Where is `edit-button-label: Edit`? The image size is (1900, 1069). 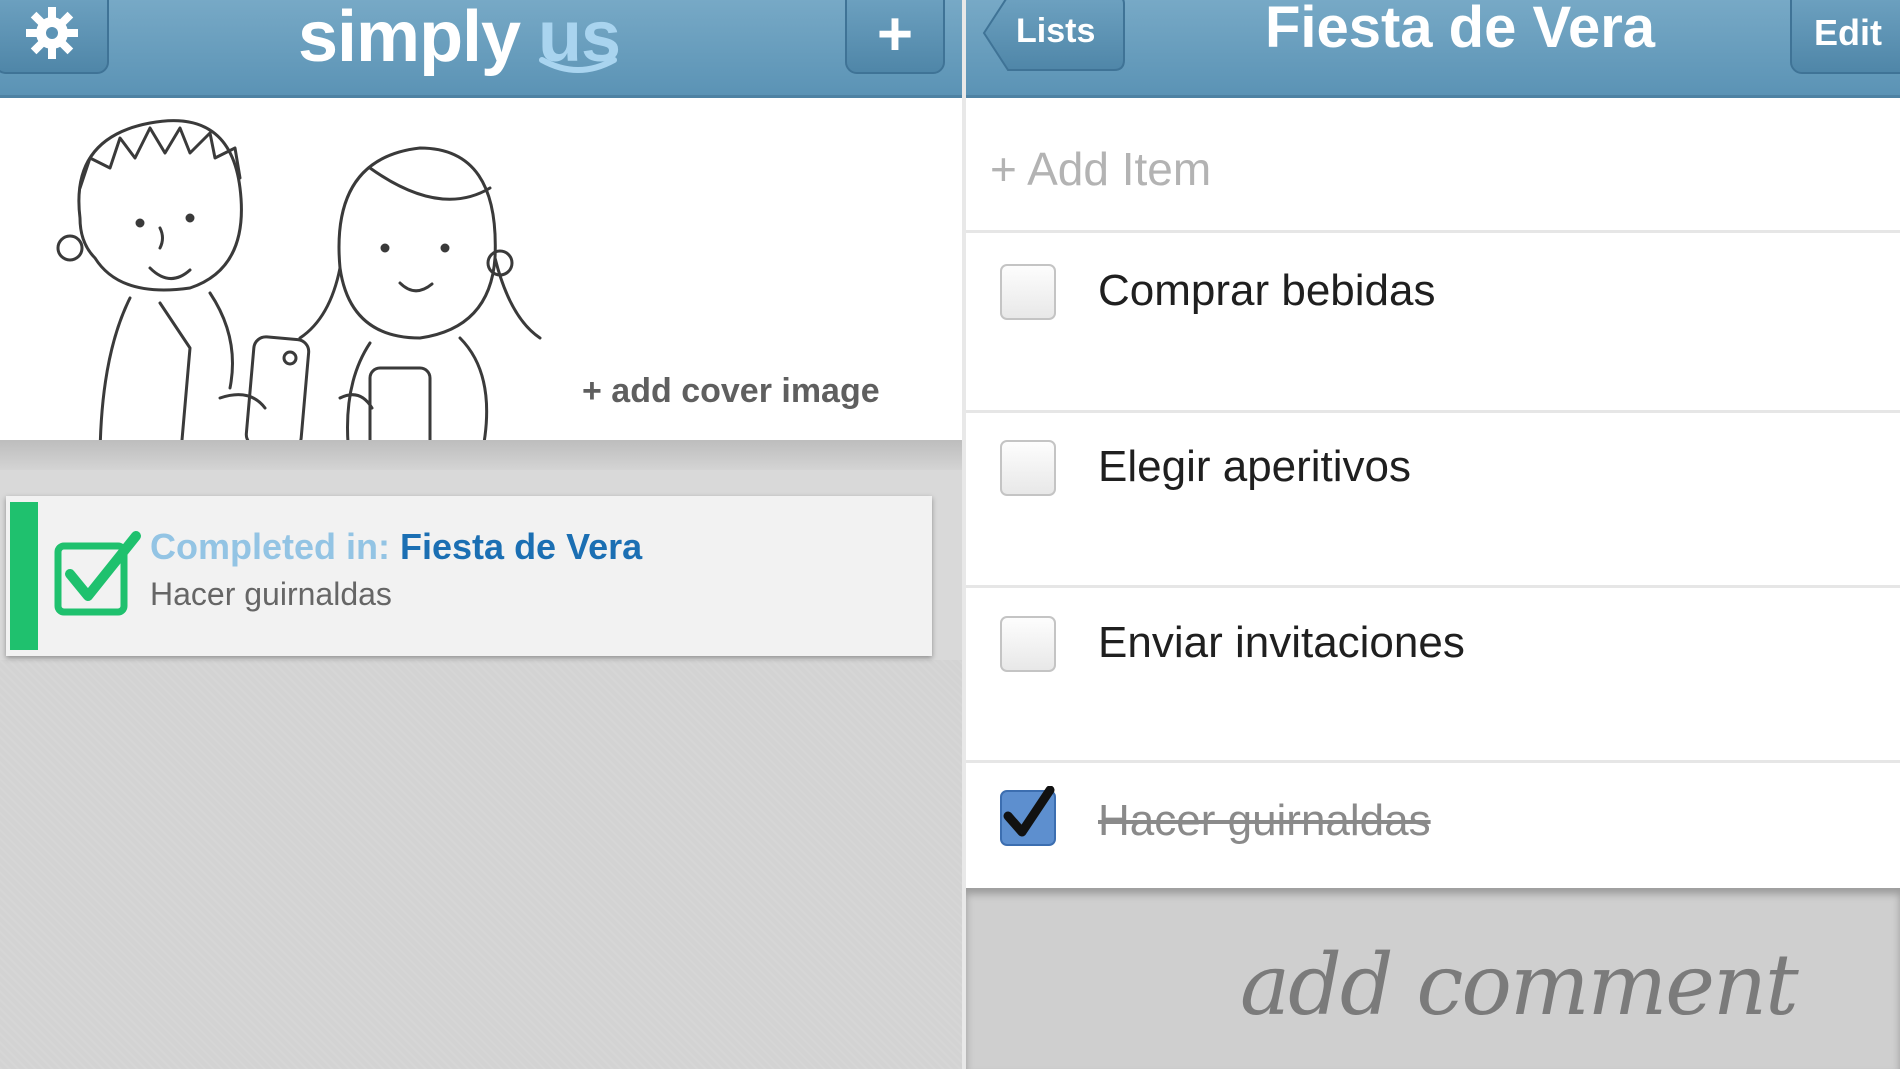
edit-button-label: Edit is located at coordinates (1848, 32).